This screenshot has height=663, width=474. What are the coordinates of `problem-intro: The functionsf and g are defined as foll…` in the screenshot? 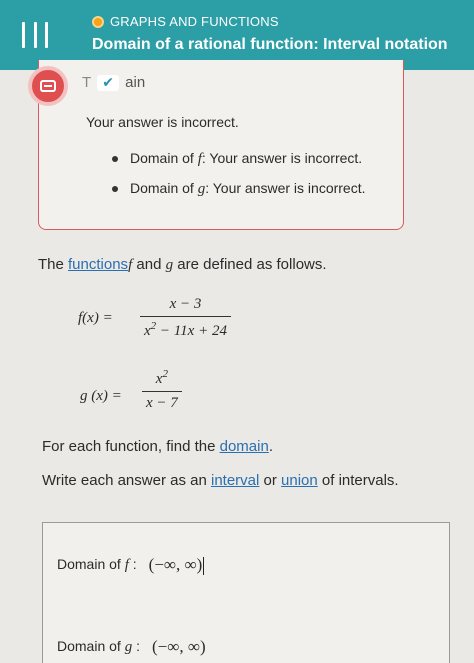 It's located at (182, 264).